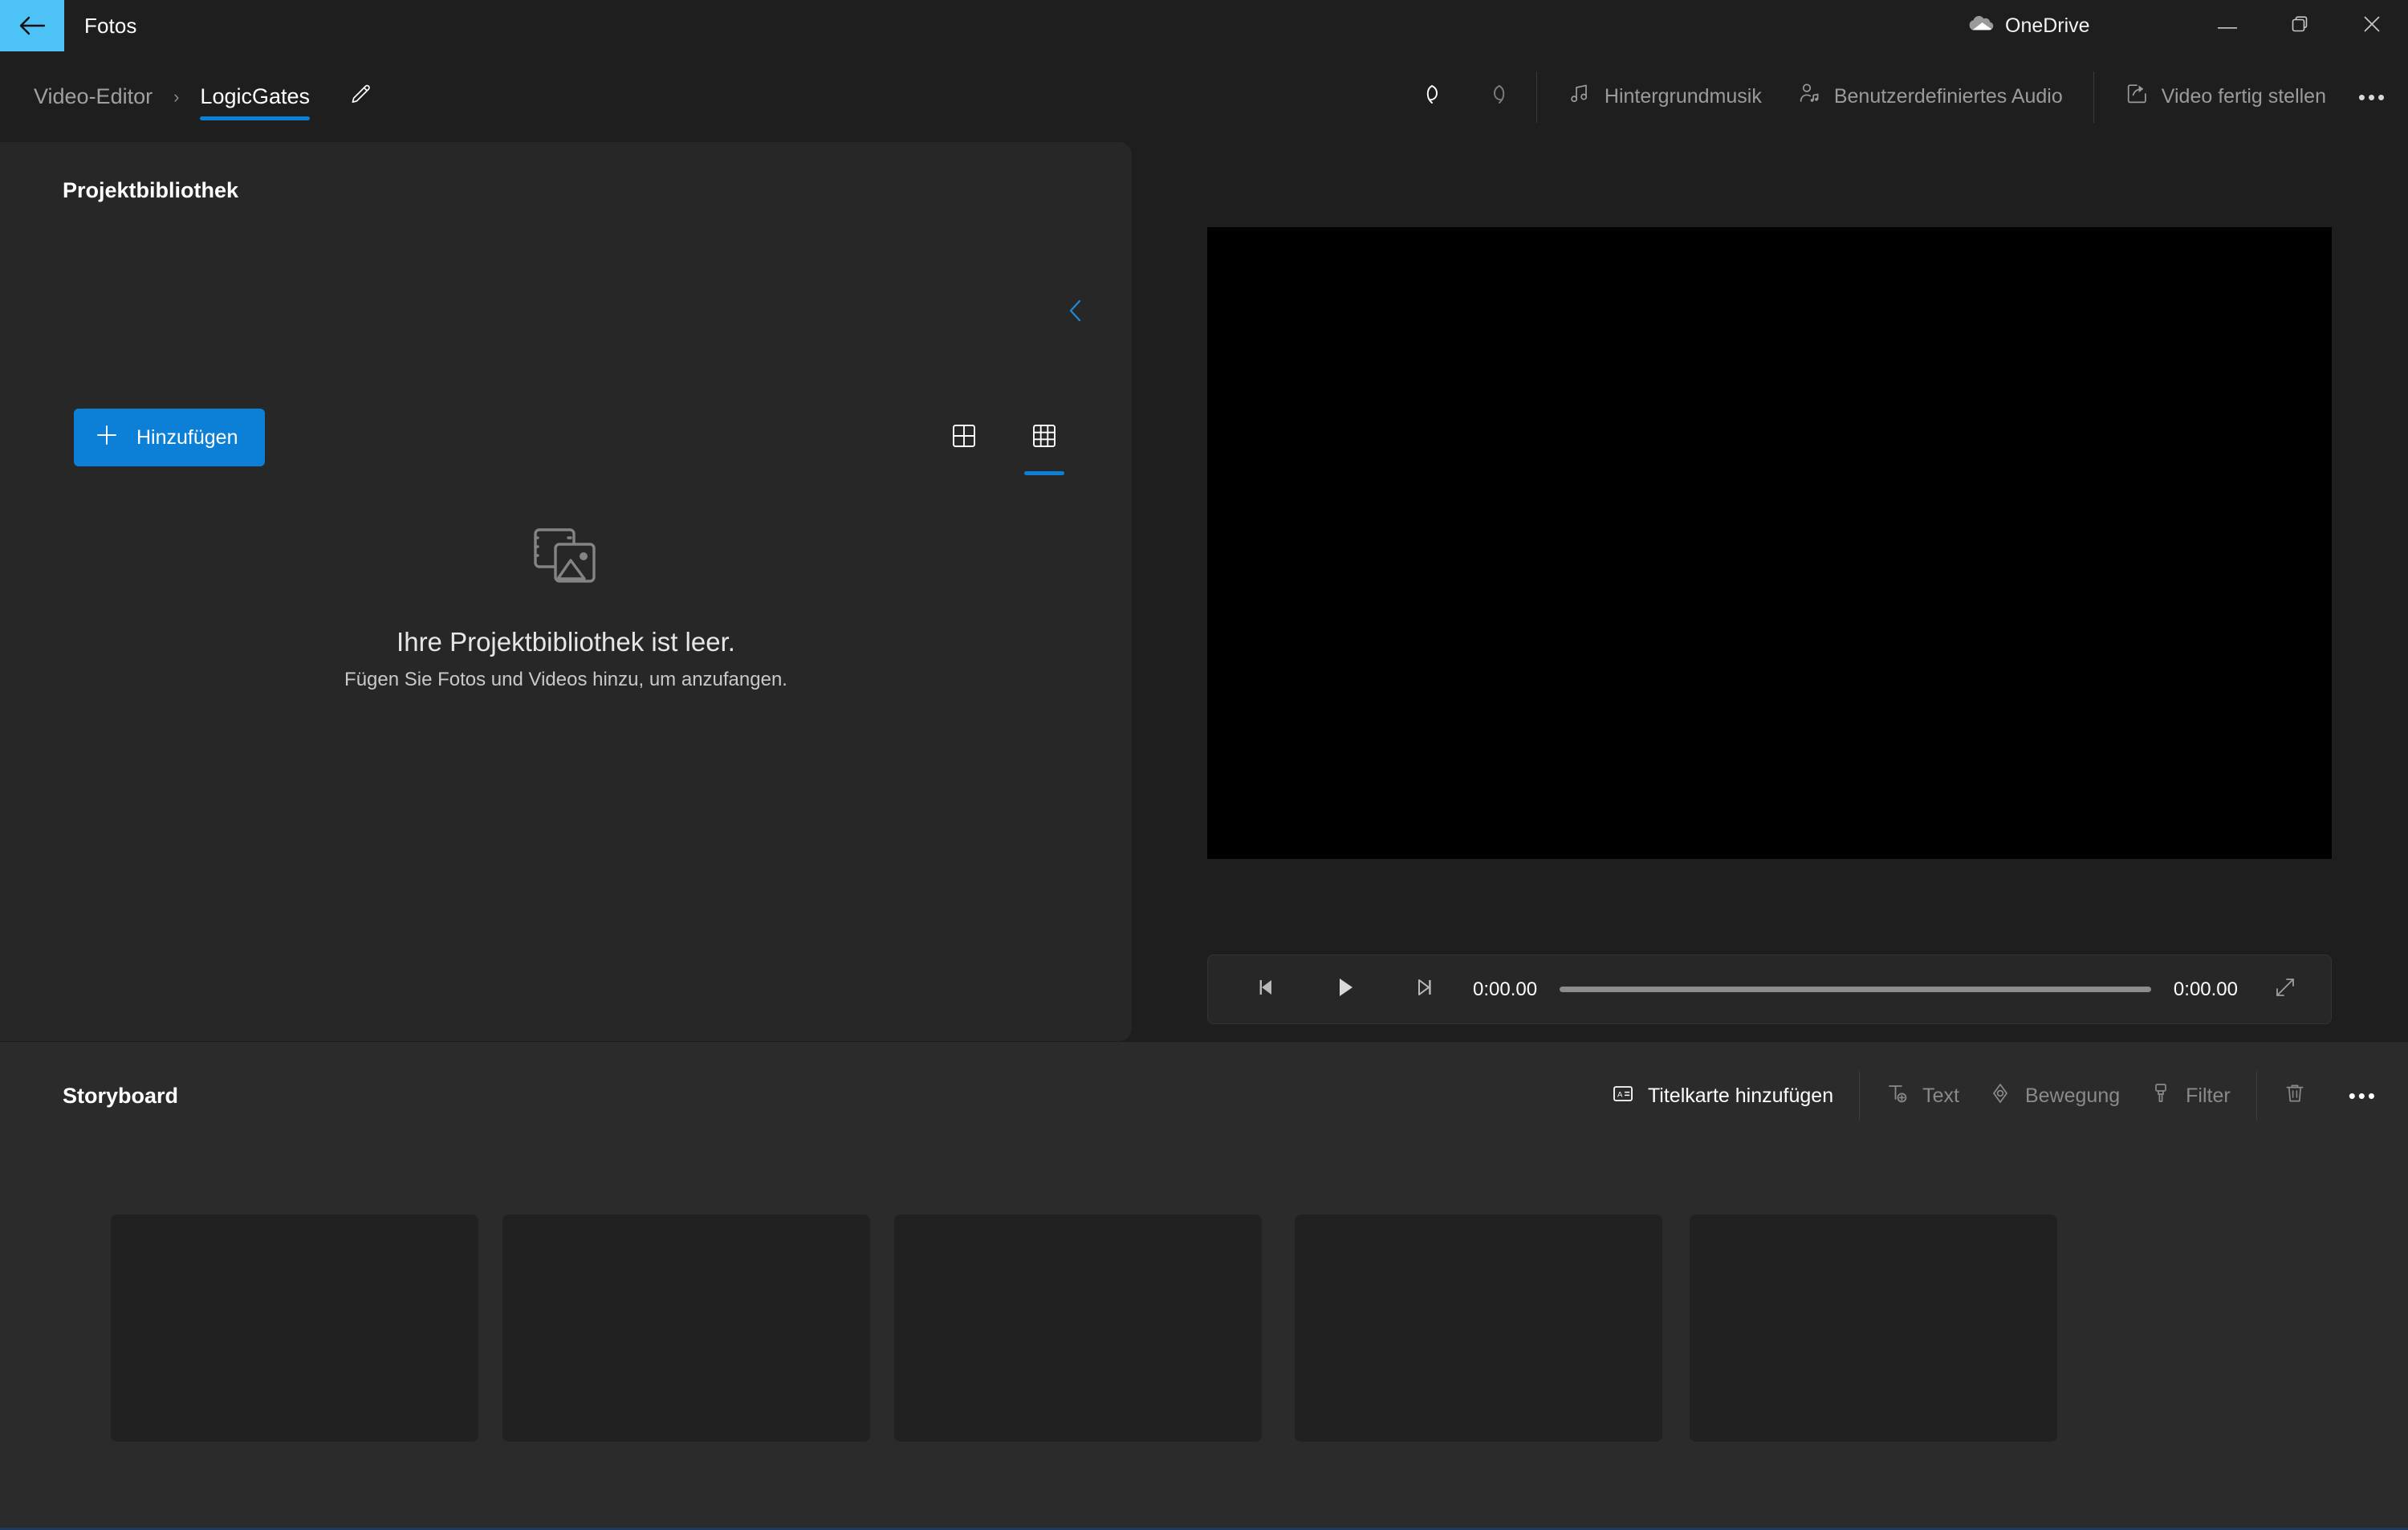 This screenshot has height=1530, width=2408. I want to click on finish-video-label: Video fertig stellen, so click(2243, 96).